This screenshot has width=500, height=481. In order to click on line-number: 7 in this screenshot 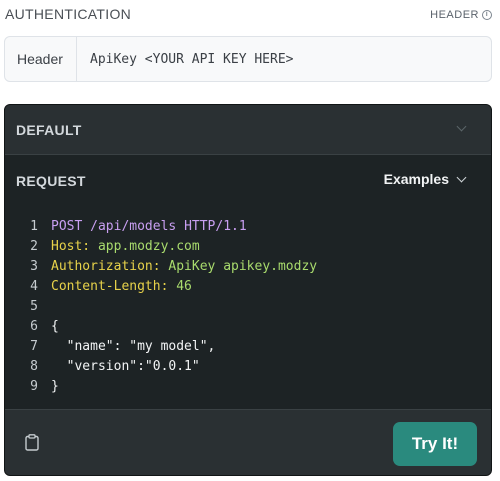, I will do `click(34, 346)`.